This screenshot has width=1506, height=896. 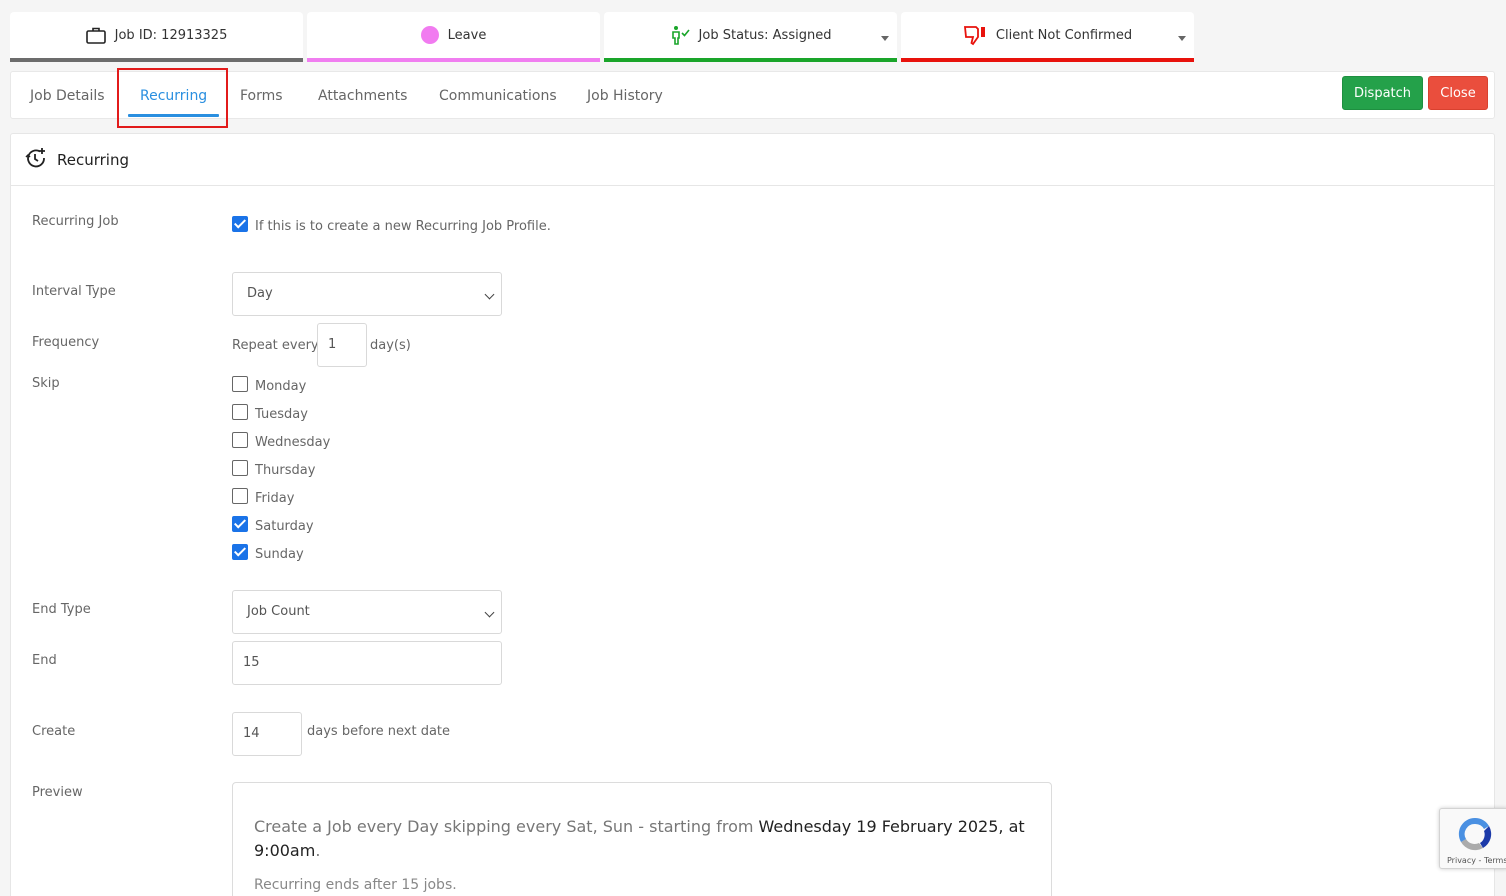 What do you see at coordinates (67, 96) in the screenshot?
I see `tab-job-details: Job Details` at bounding box center [67, 96].